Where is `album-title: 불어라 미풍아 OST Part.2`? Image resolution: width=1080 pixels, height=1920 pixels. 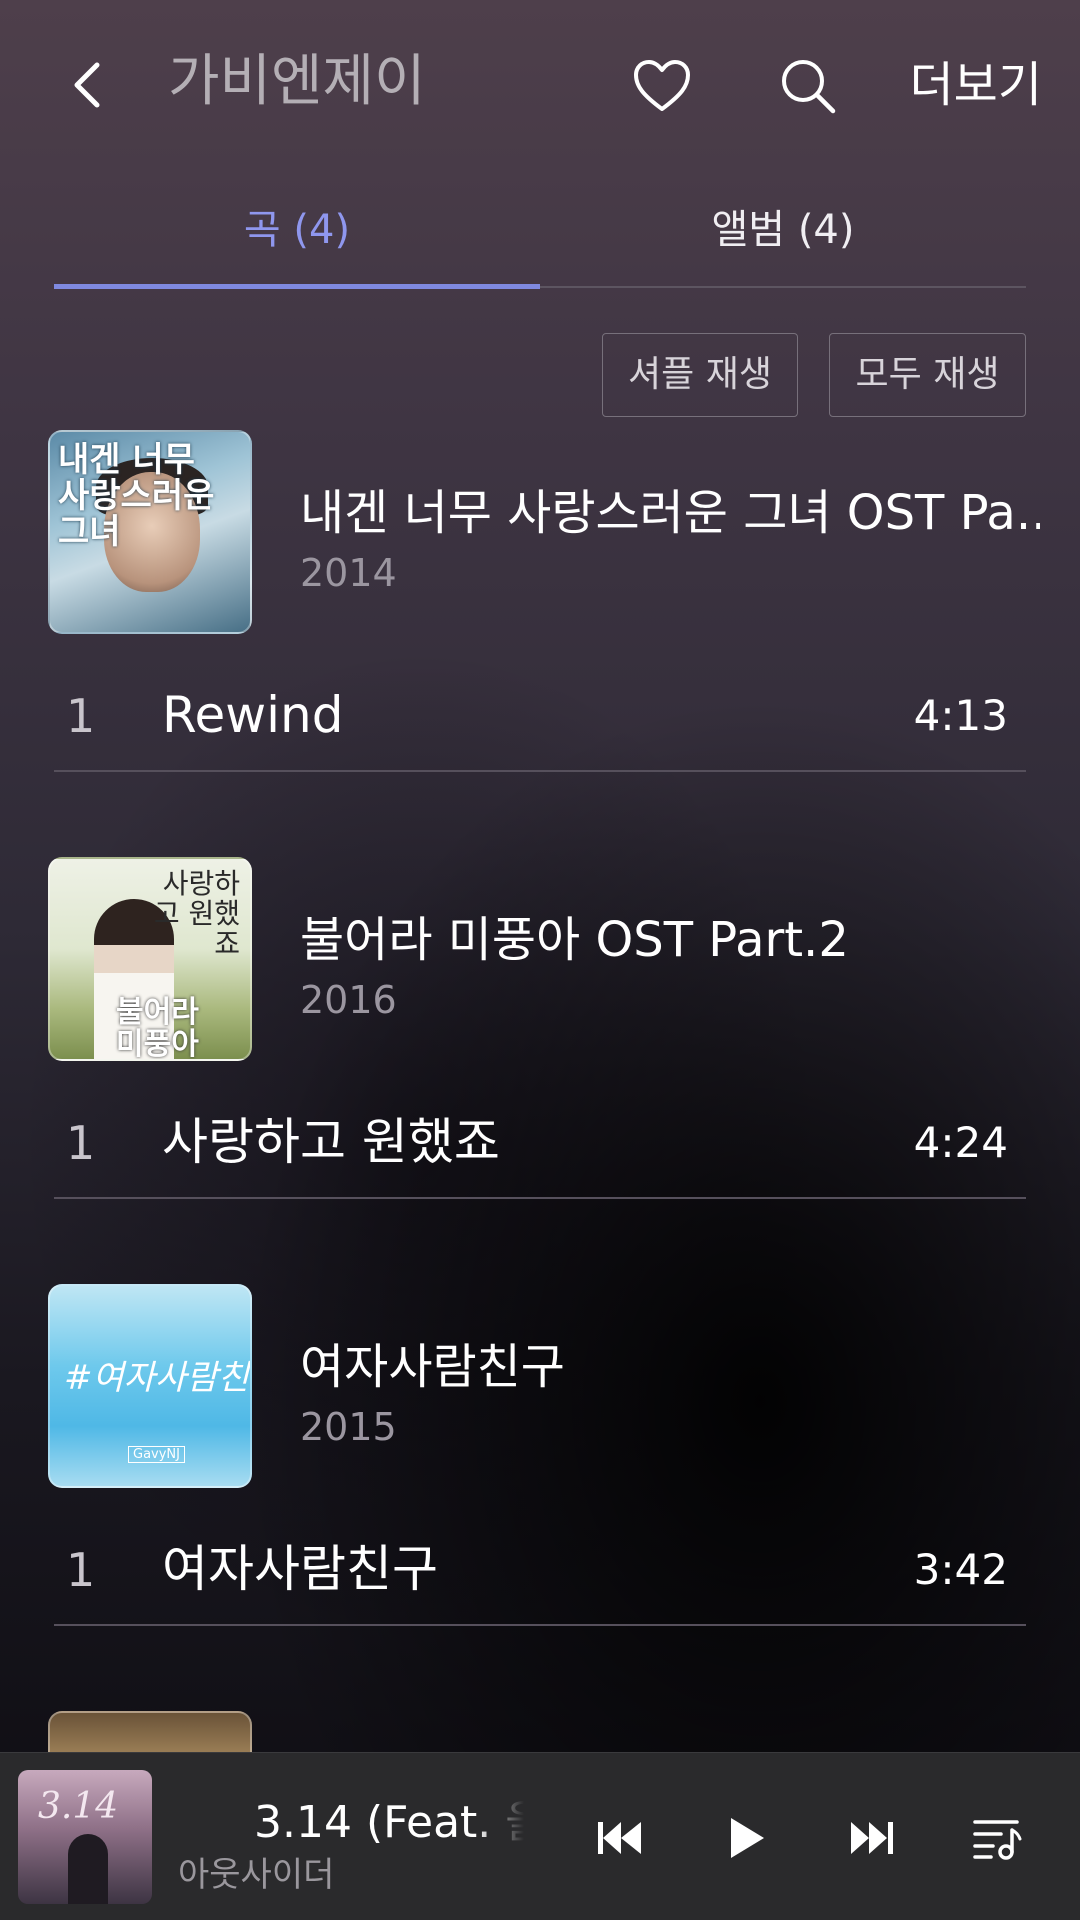 album-title: 불어라 미풍아 OST Part.2 is located at coordinates (670, 940).